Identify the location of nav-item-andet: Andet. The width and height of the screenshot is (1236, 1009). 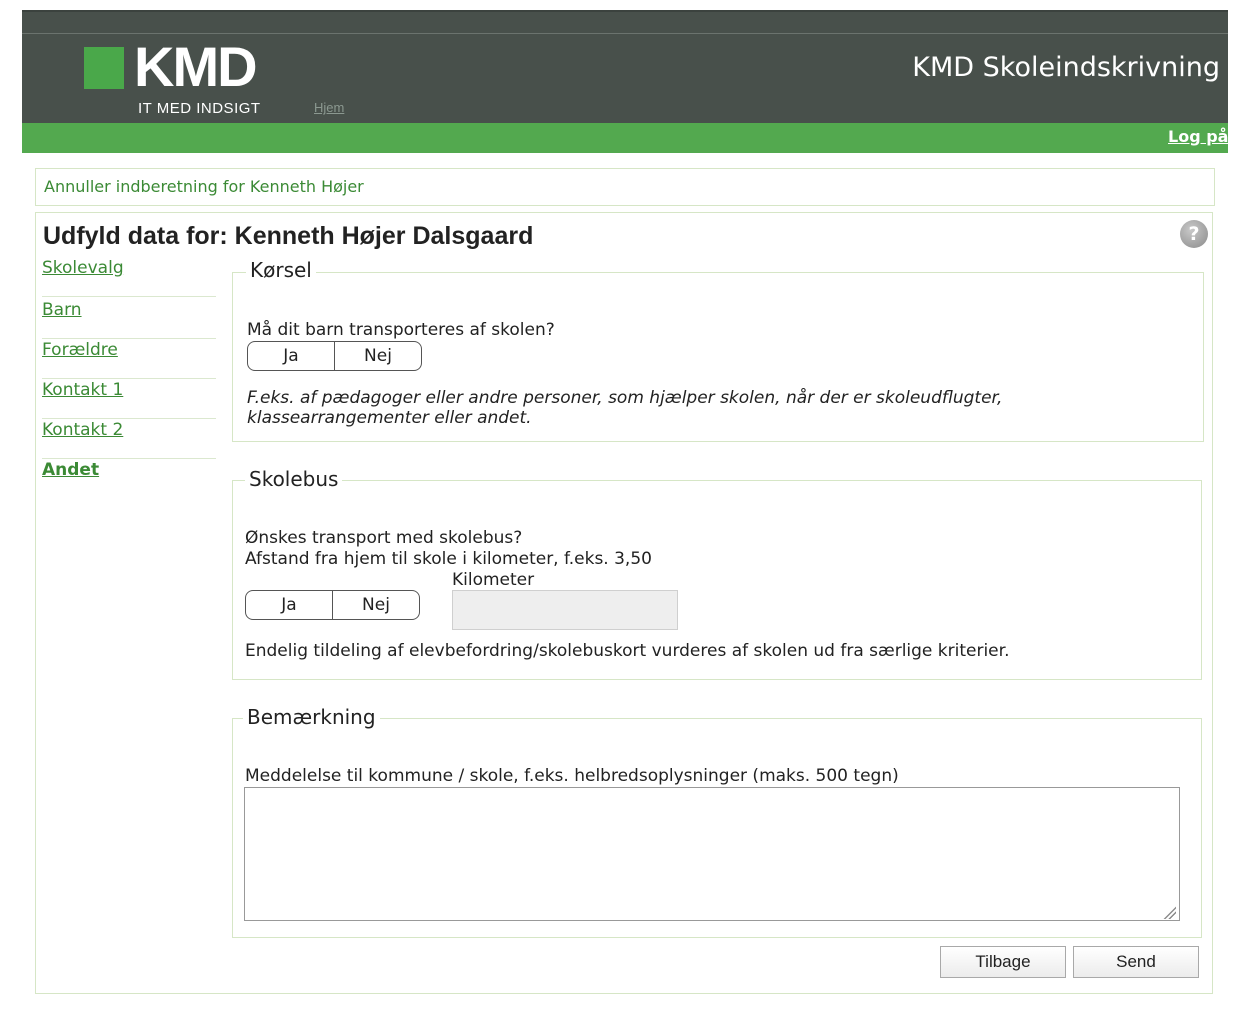
(129, 479).